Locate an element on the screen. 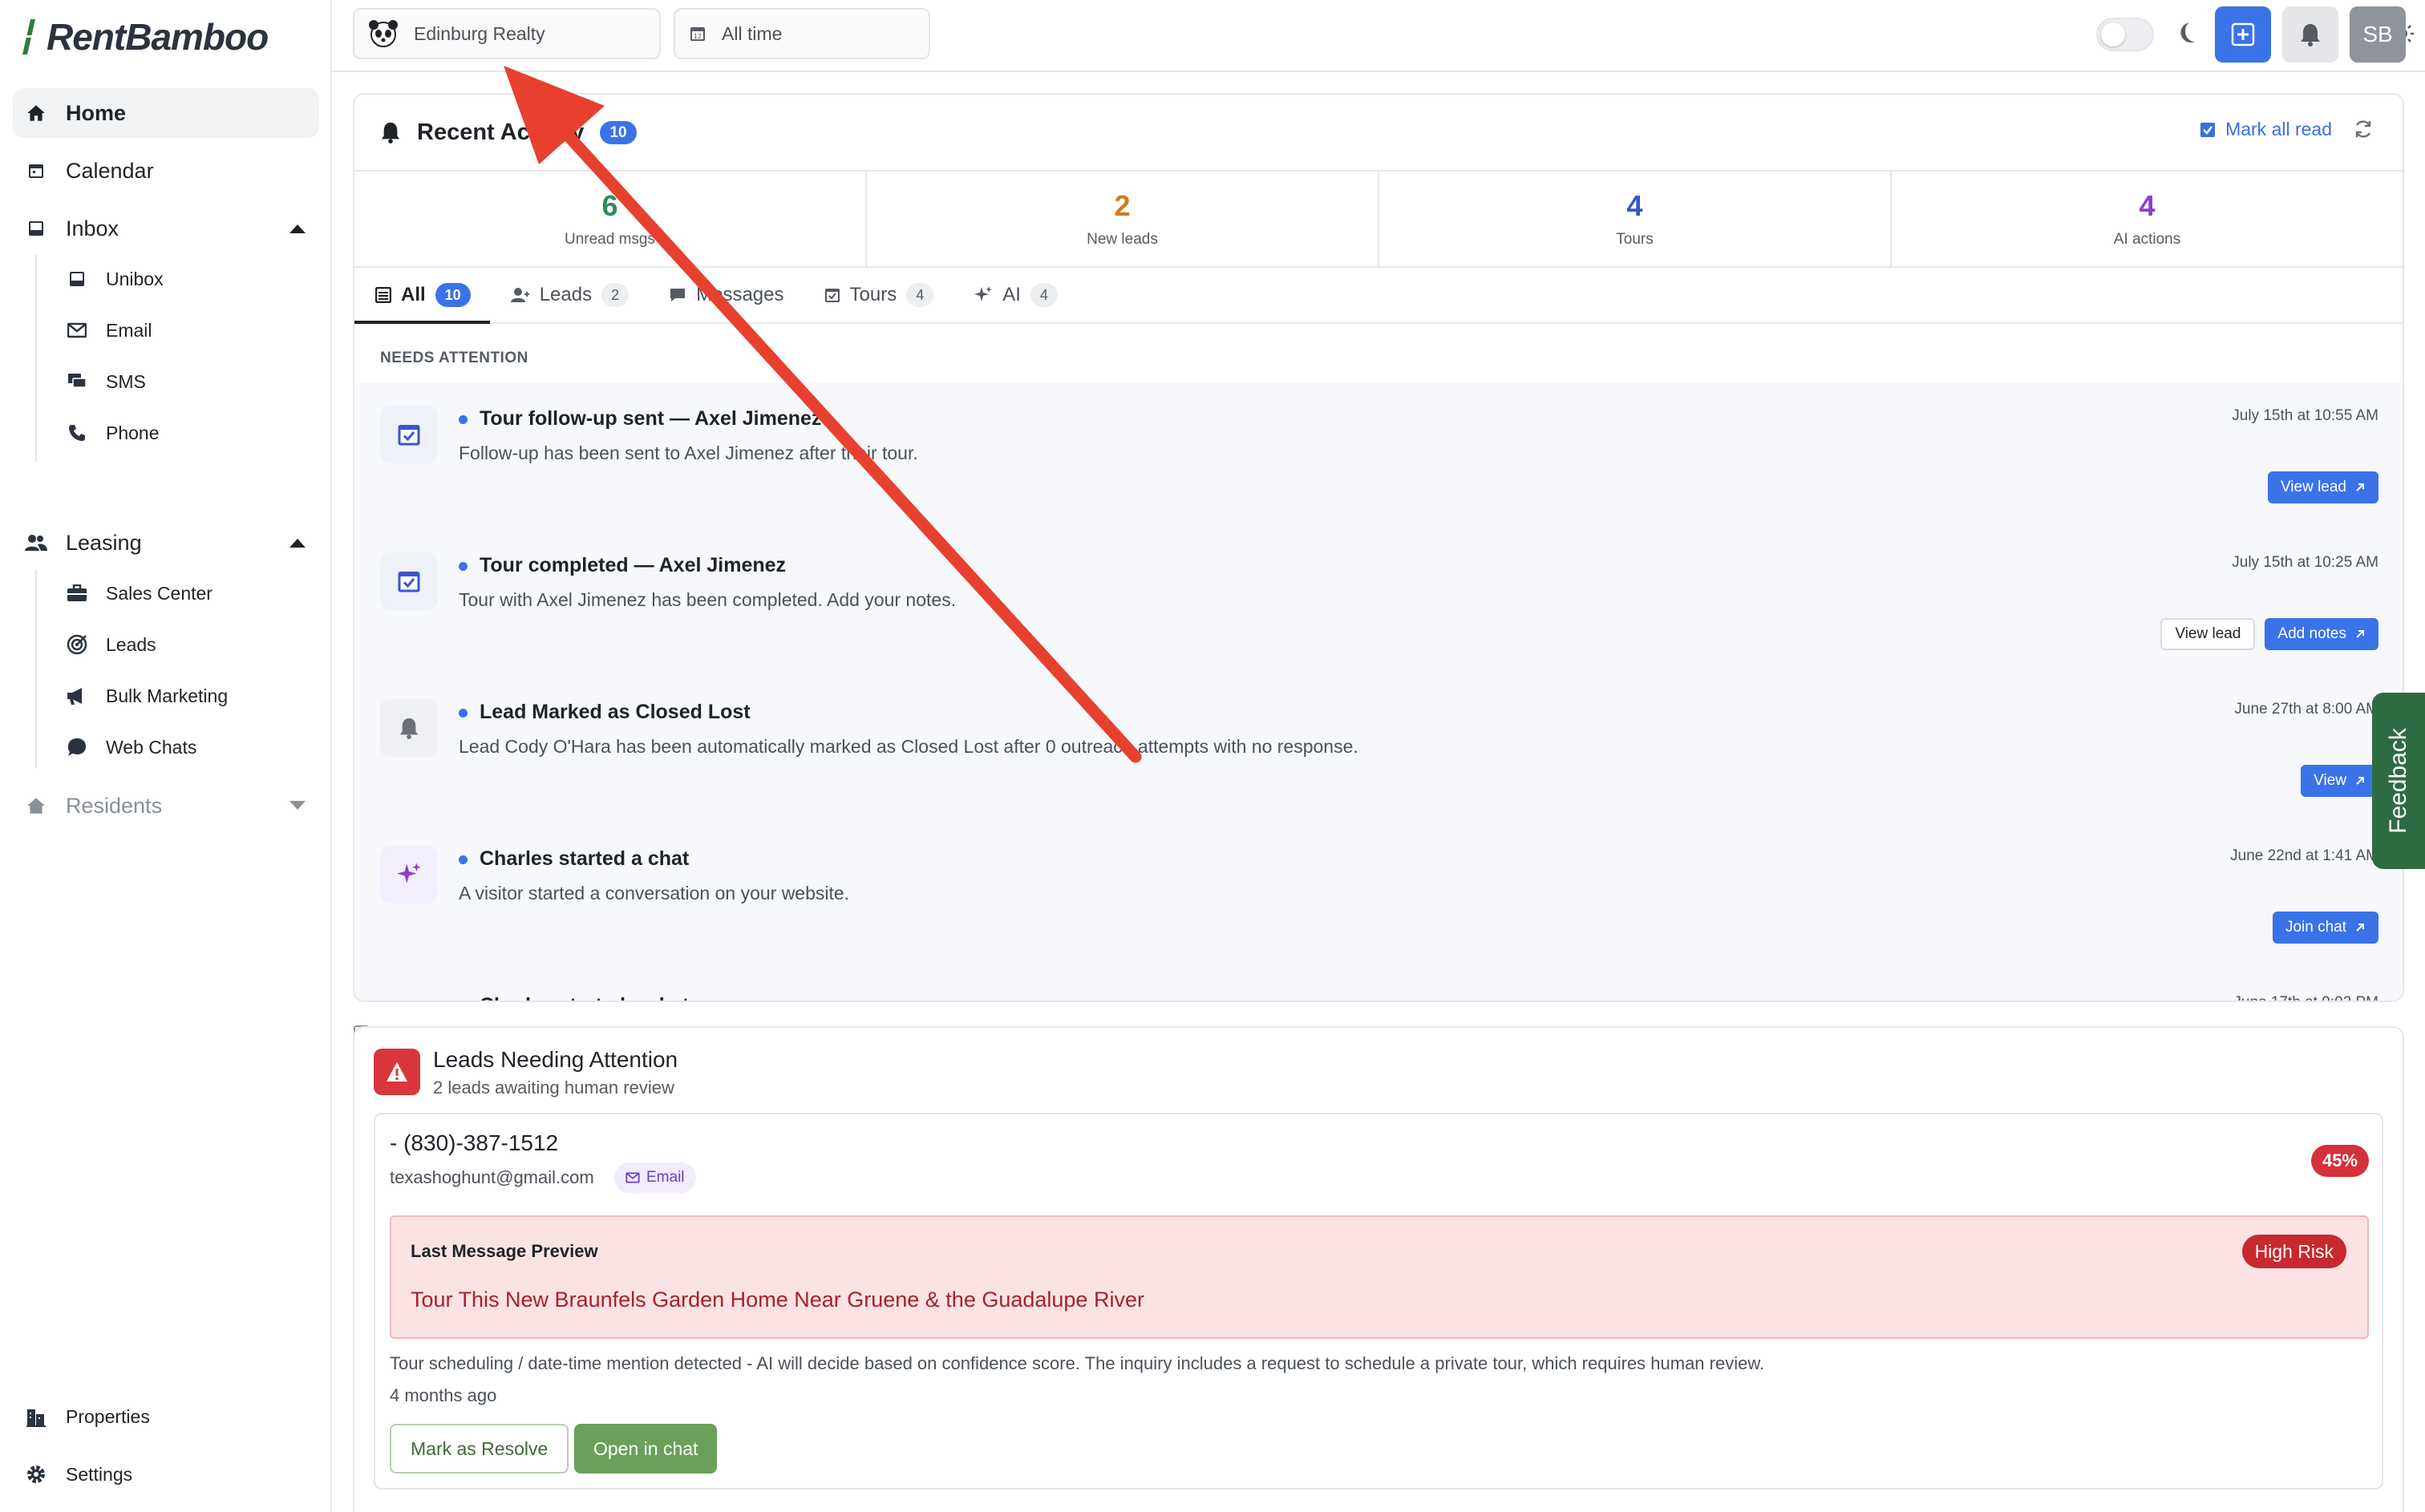 This screenshot has height=1512, width=2425. list-icon is located at coordinates (383, 295).